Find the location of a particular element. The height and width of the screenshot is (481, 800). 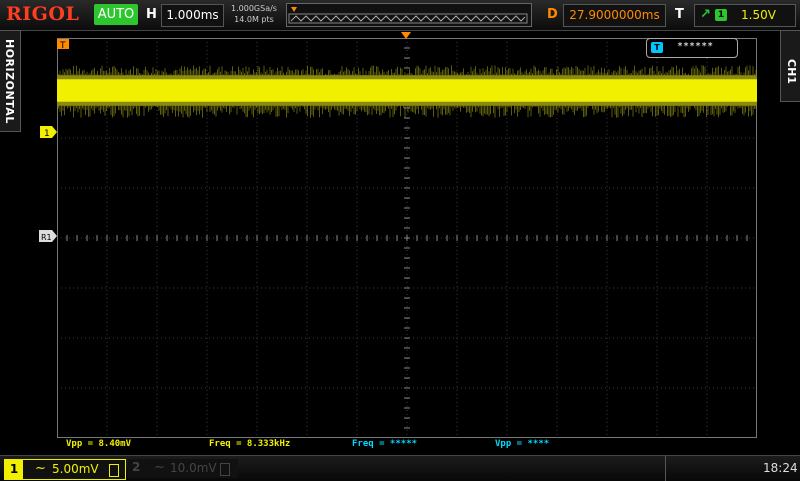

channel-2-scale: 10.0mV is located at coordinates (193, 468).